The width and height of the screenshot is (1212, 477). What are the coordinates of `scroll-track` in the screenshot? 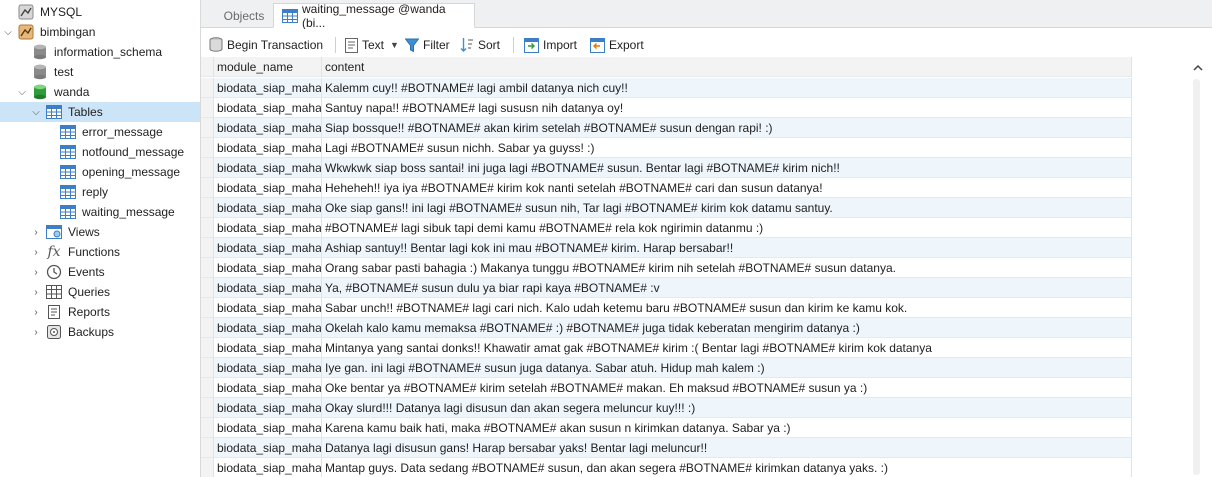 It's located at (1196, 277).